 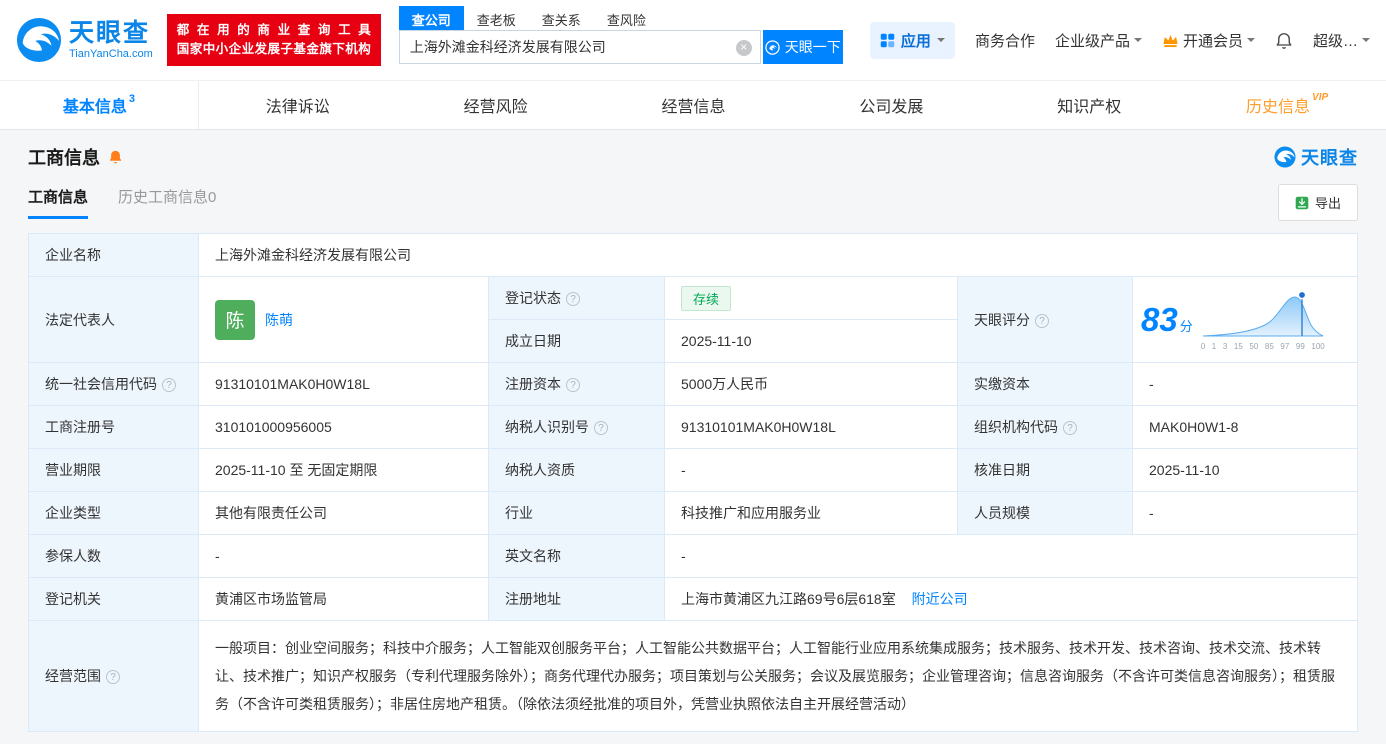 I want to click on nav-enterprise-products: 企业级产品, so click(x=1098, y=40).